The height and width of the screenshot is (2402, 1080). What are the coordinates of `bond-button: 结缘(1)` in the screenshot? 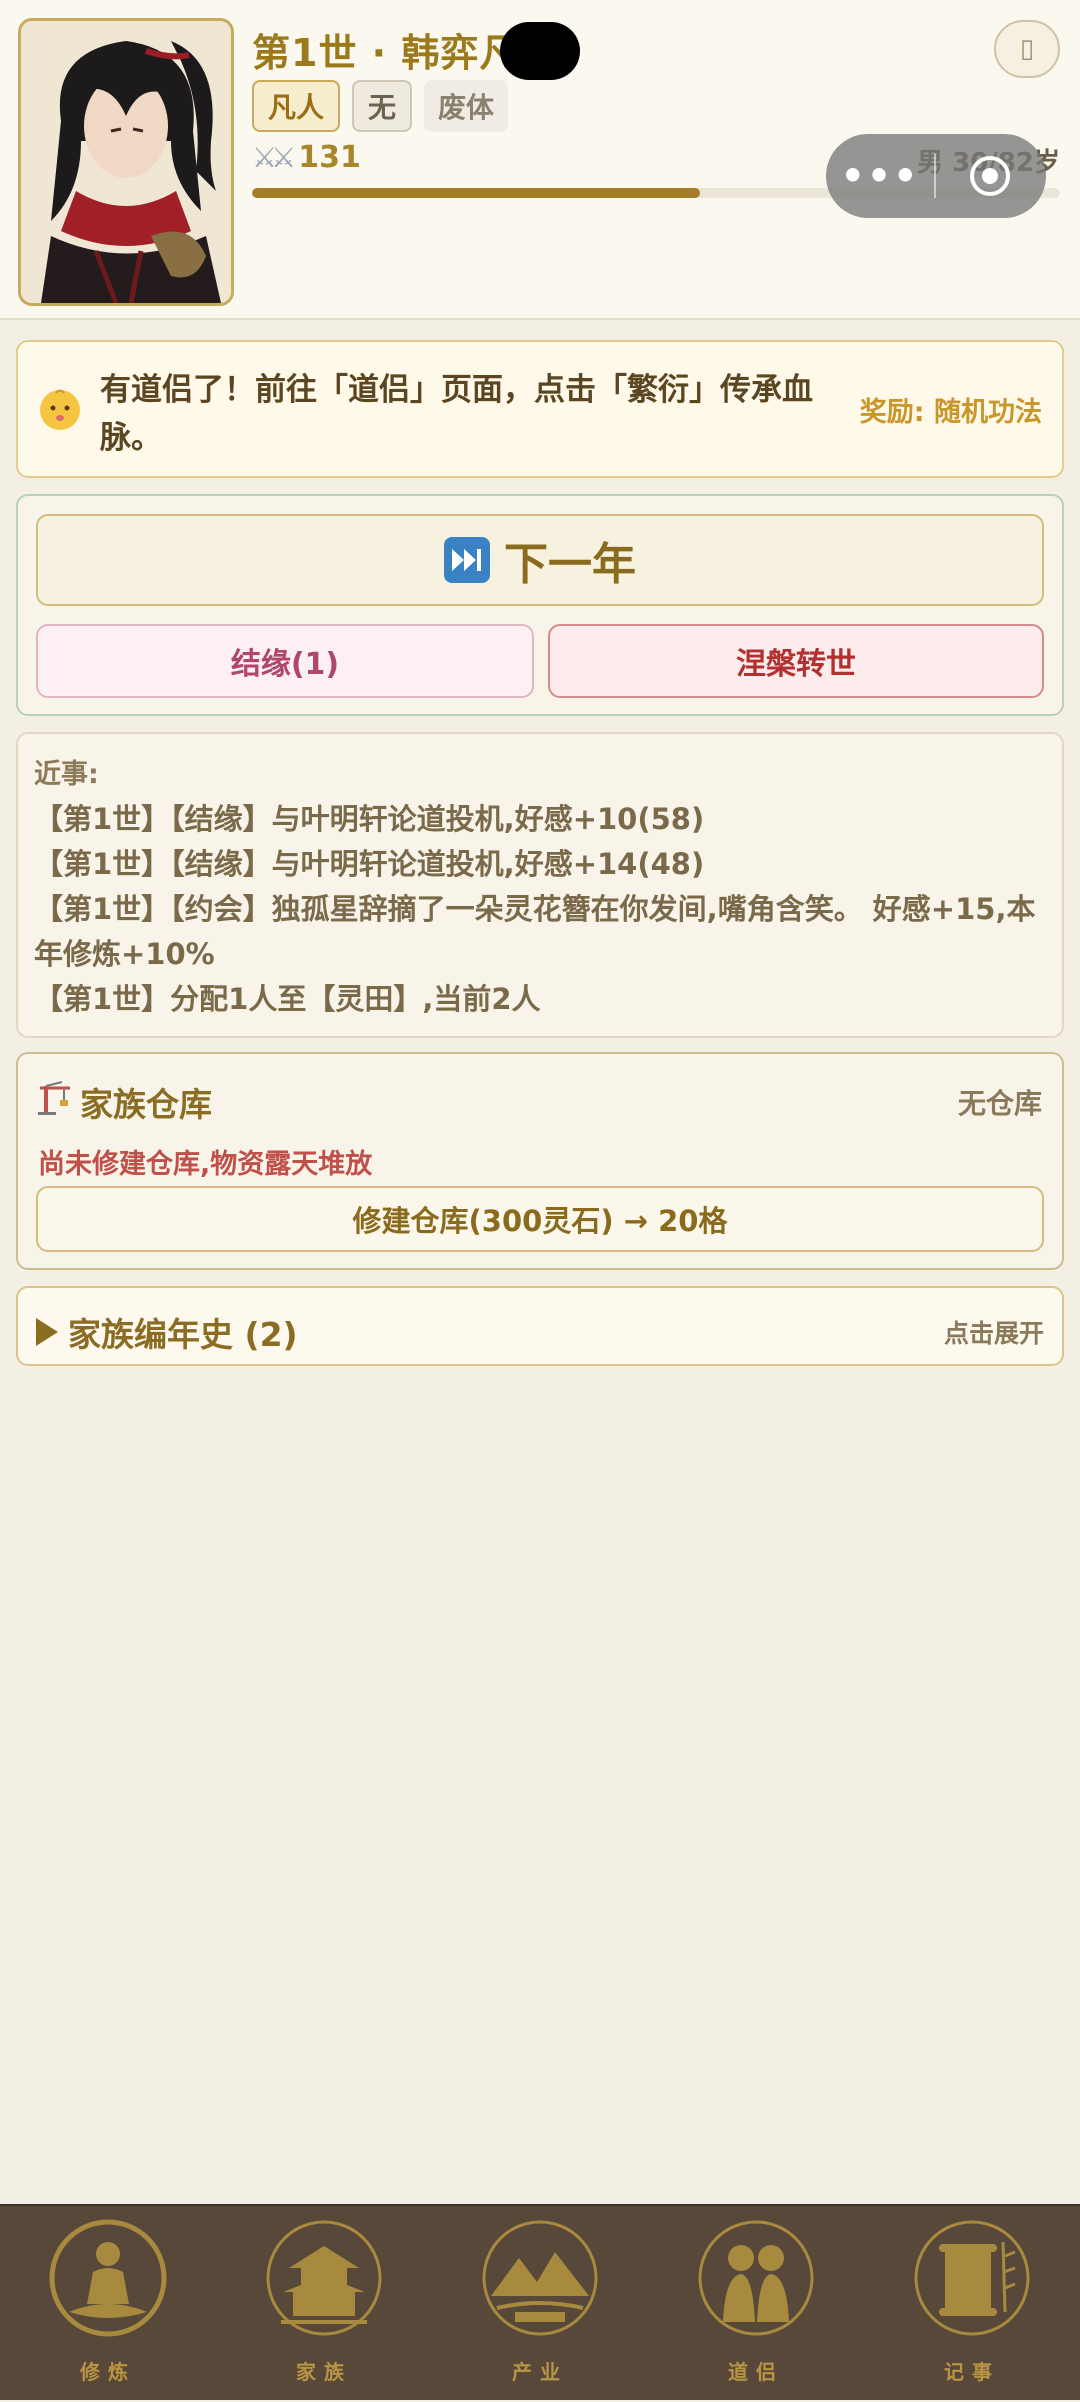 It's located at (285, 661).